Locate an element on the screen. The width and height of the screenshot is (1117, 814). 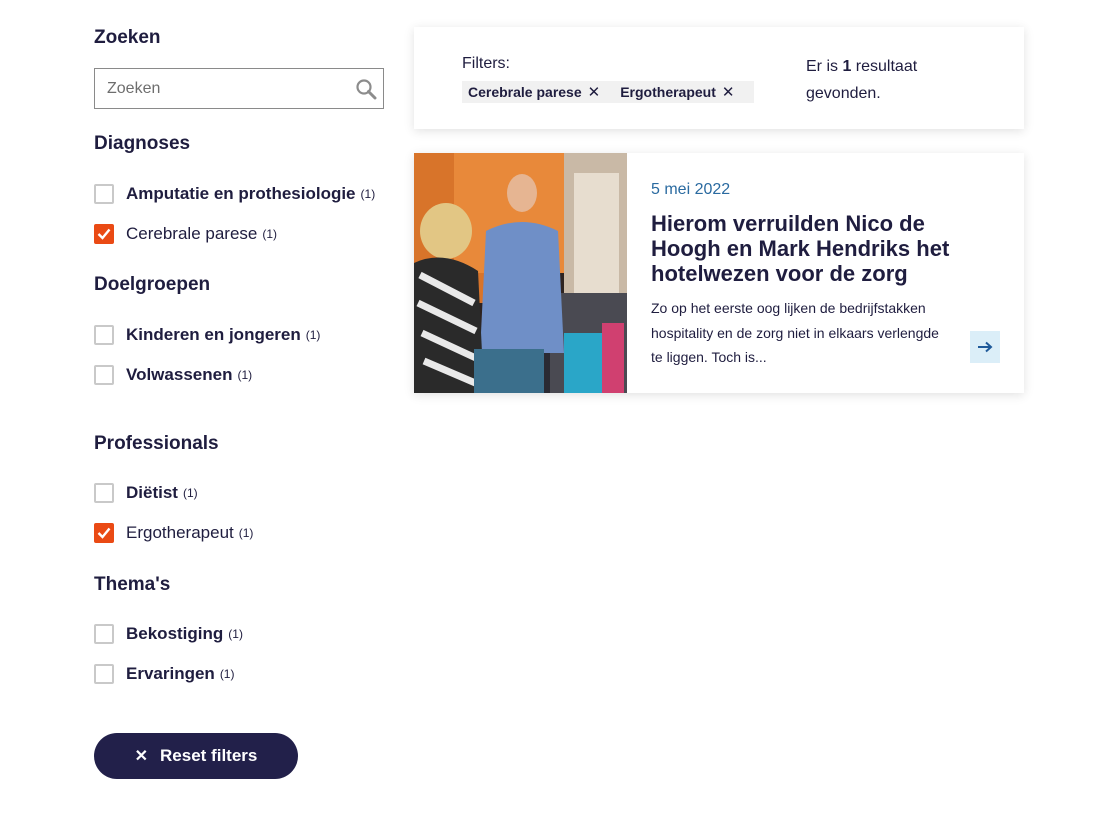
option-label: Ergotherapeut is located at coordinates (180, 532).